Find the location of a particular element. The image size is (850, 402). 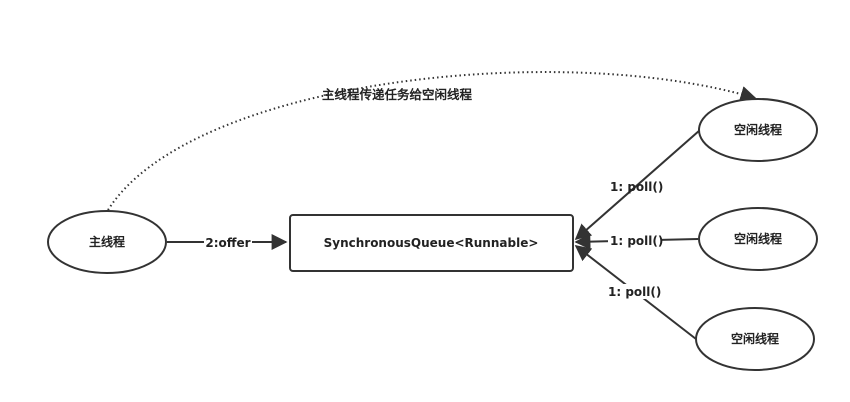

poll-label-3: 1: poll() is located at coordinates (634, 292).